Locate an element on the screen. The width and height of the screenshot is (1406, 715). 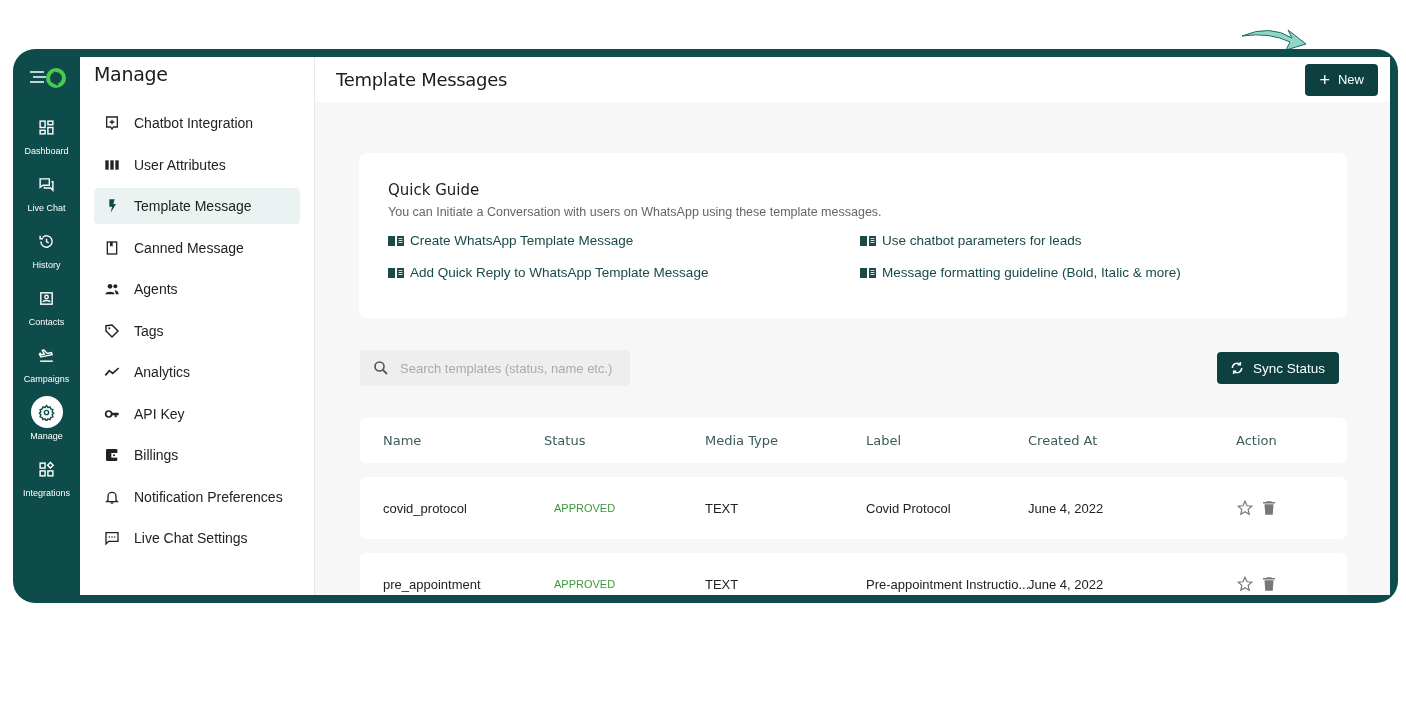
sidebar-item: Live Chat Settings is located at coordinates (197, 538).